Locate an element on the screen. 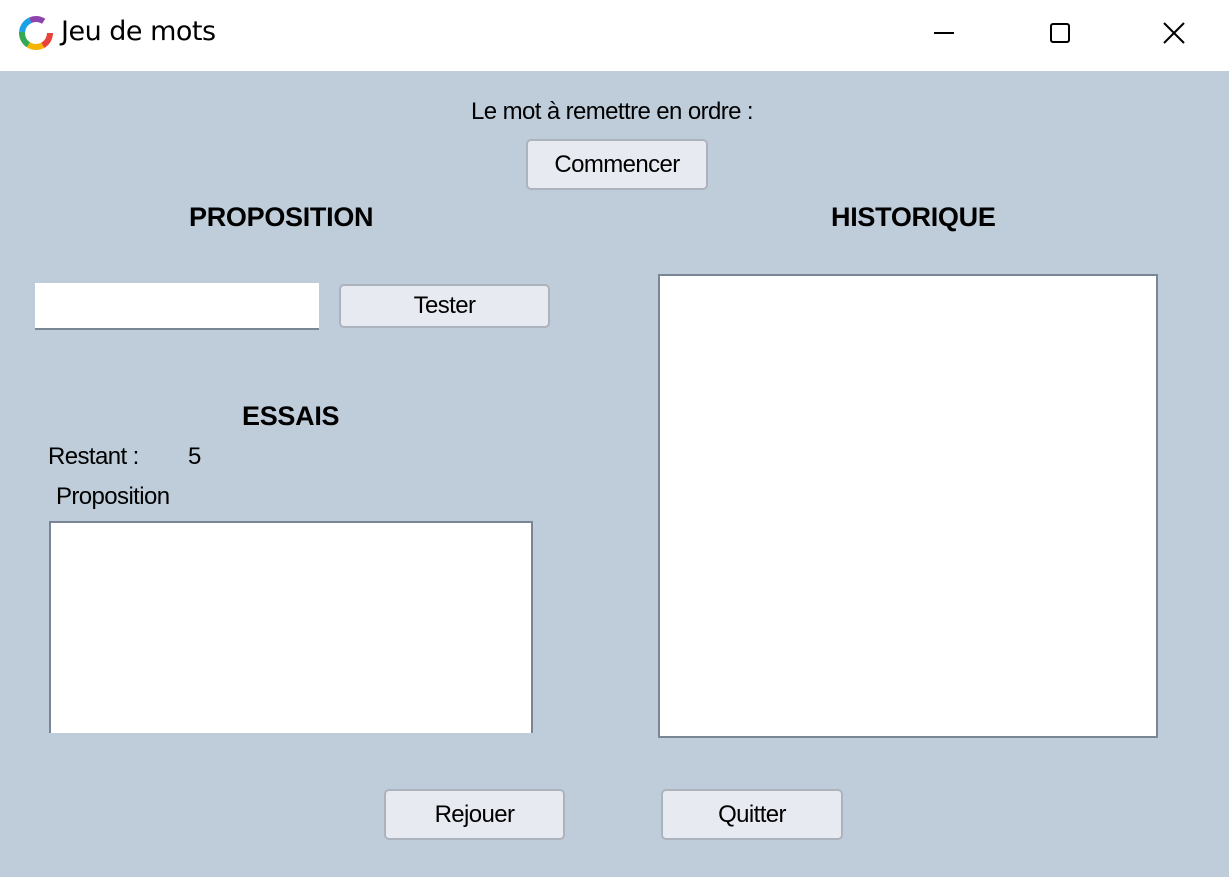  maximize-icon is located at coordinates (1060, 33).